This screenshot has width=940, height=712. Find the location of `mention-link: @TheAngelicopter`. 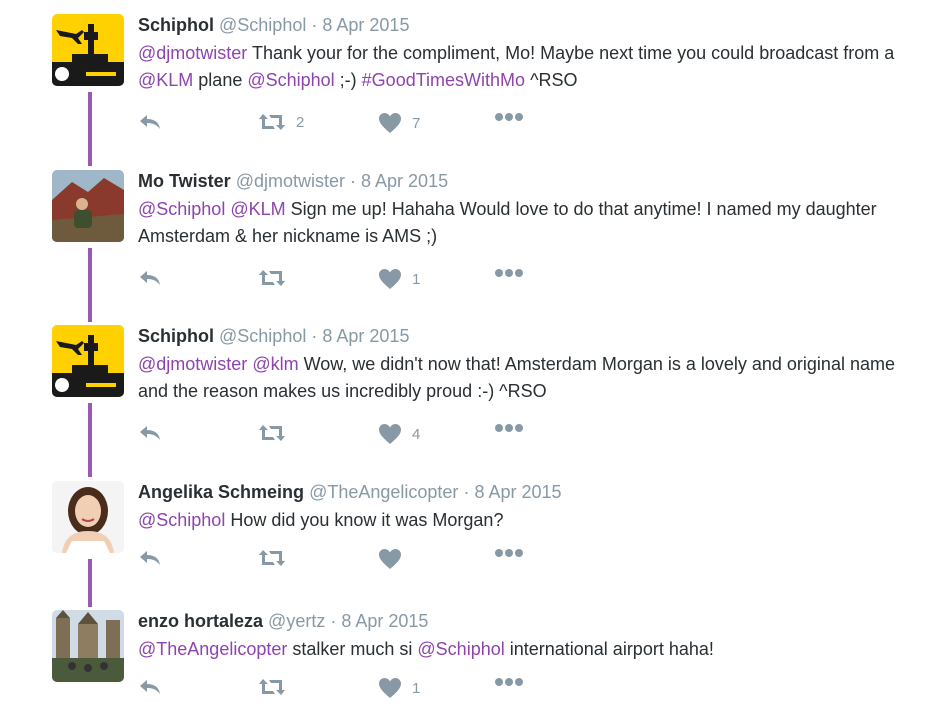

mention-link: @TheAngelicopter is located at coordinates (212, 649).